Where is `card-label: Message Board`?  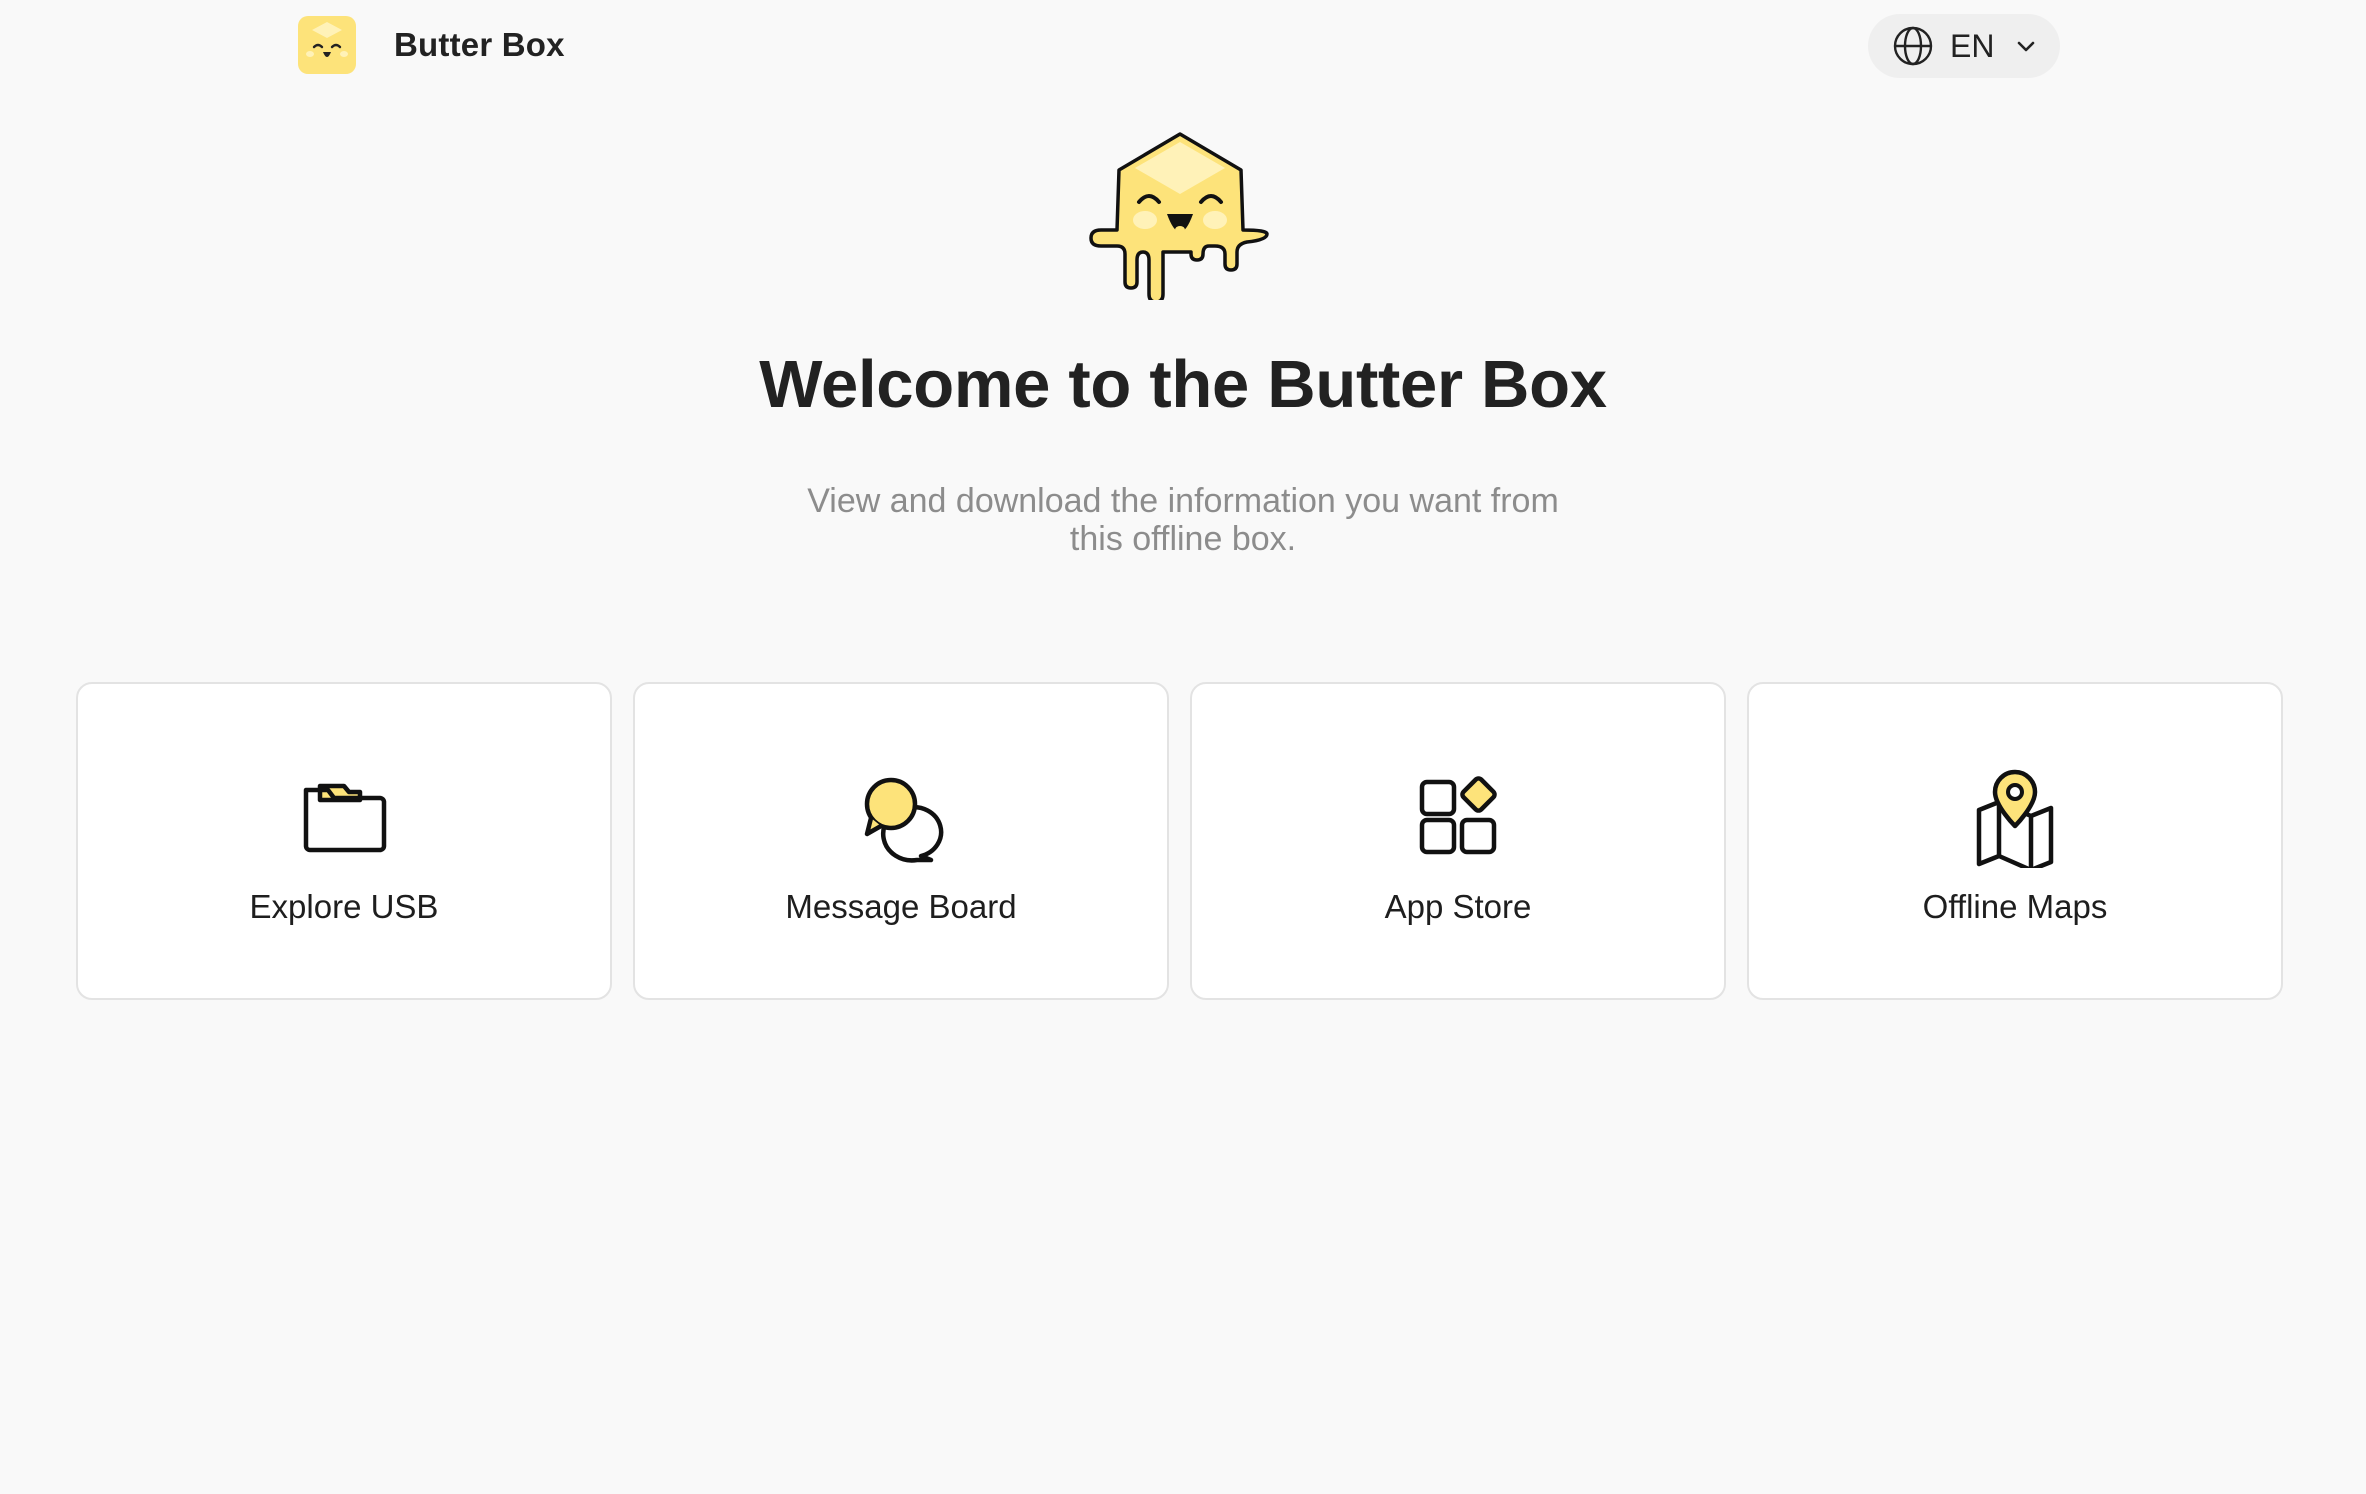 card-label: Message Board is located at coordinates (901, 906).